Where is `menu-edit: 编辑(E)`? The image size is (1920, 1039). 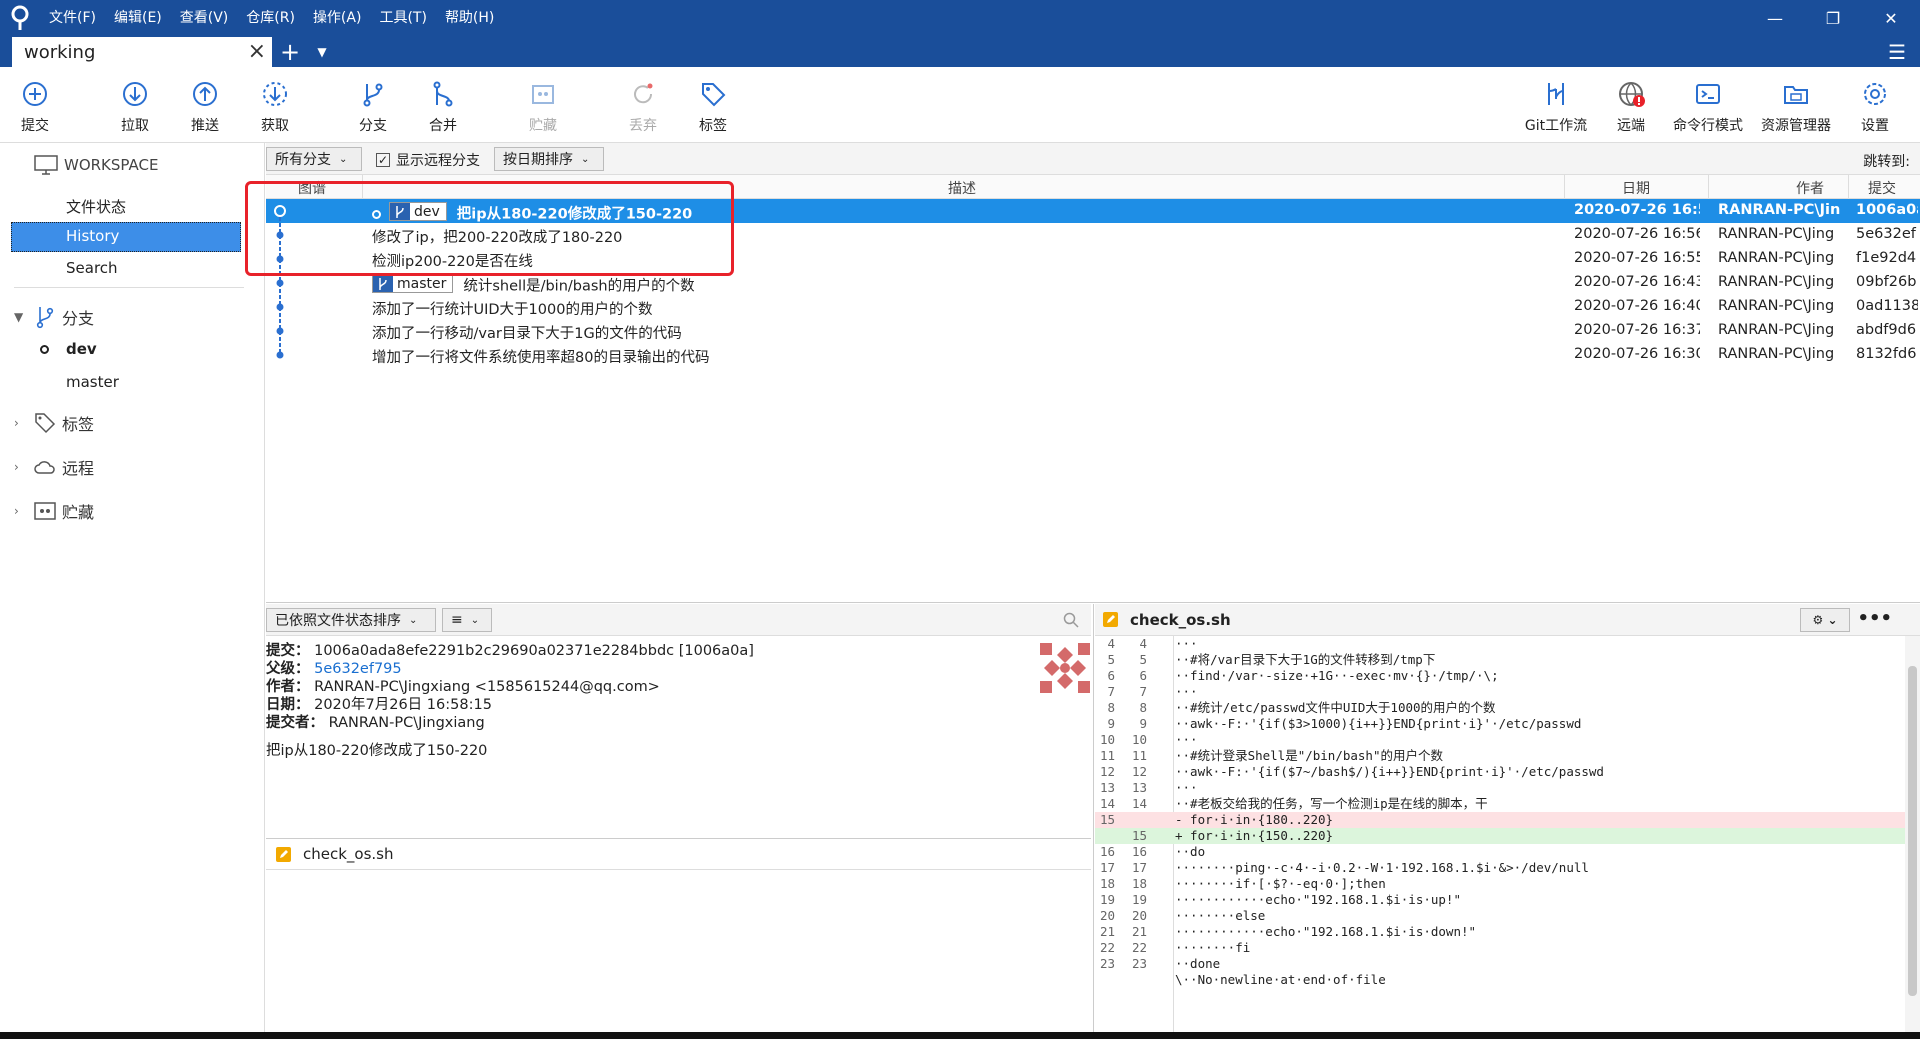
menu-edit: 编辑(E) is located at coordinates (138, 18).